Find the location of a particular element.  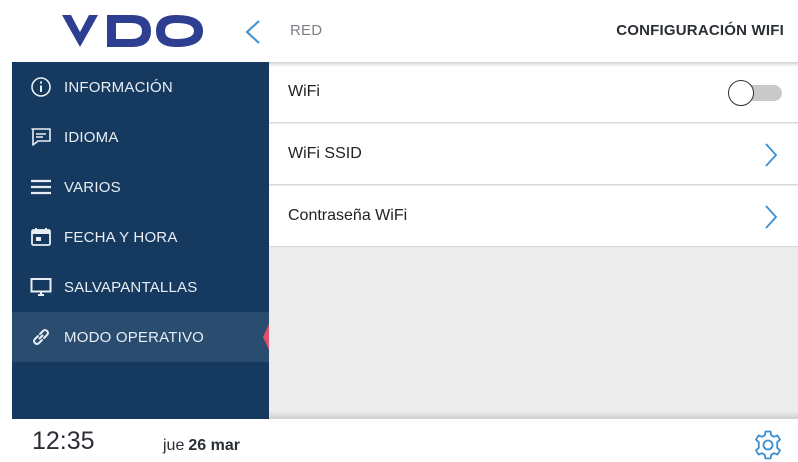

clock-time: 12:35 is located at coordinates (63, 441).